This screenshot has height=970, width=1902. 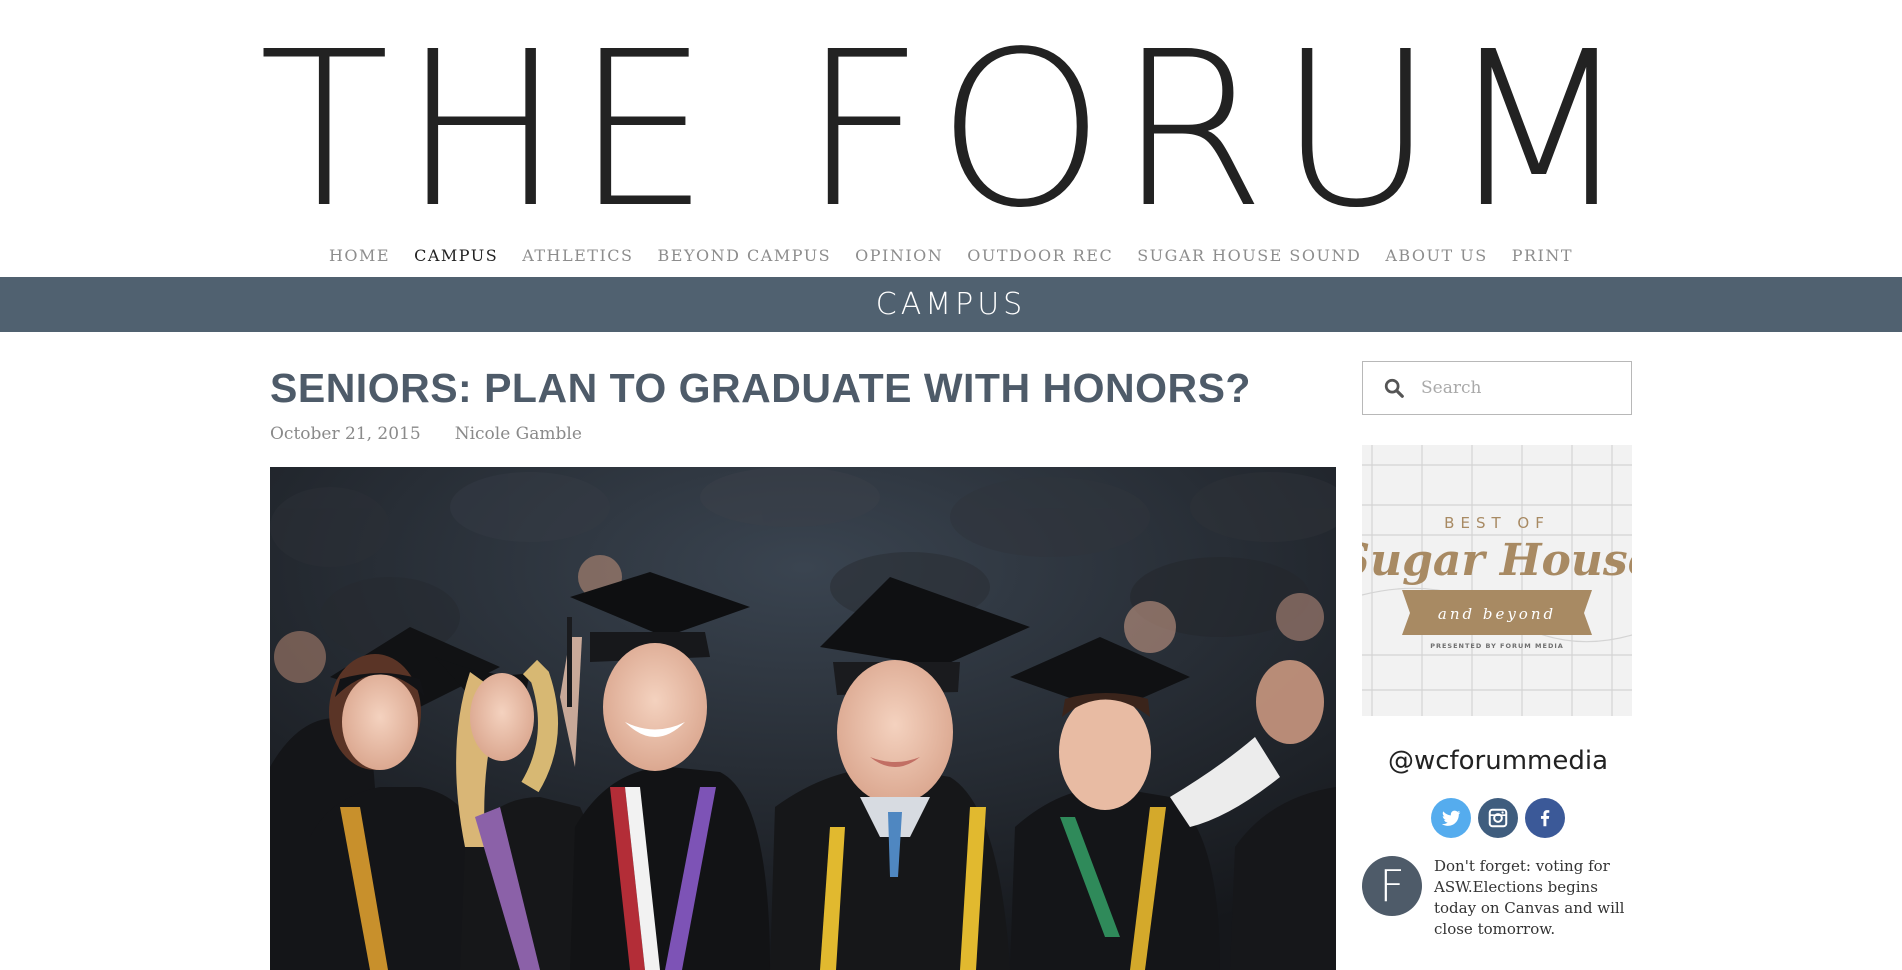 What do you see at coordinates (1497, 646) in the screenshot?
I see `promo-presented-by: PRESENTED BY FORUM MEDIA` at bounding box center [1497, 646].